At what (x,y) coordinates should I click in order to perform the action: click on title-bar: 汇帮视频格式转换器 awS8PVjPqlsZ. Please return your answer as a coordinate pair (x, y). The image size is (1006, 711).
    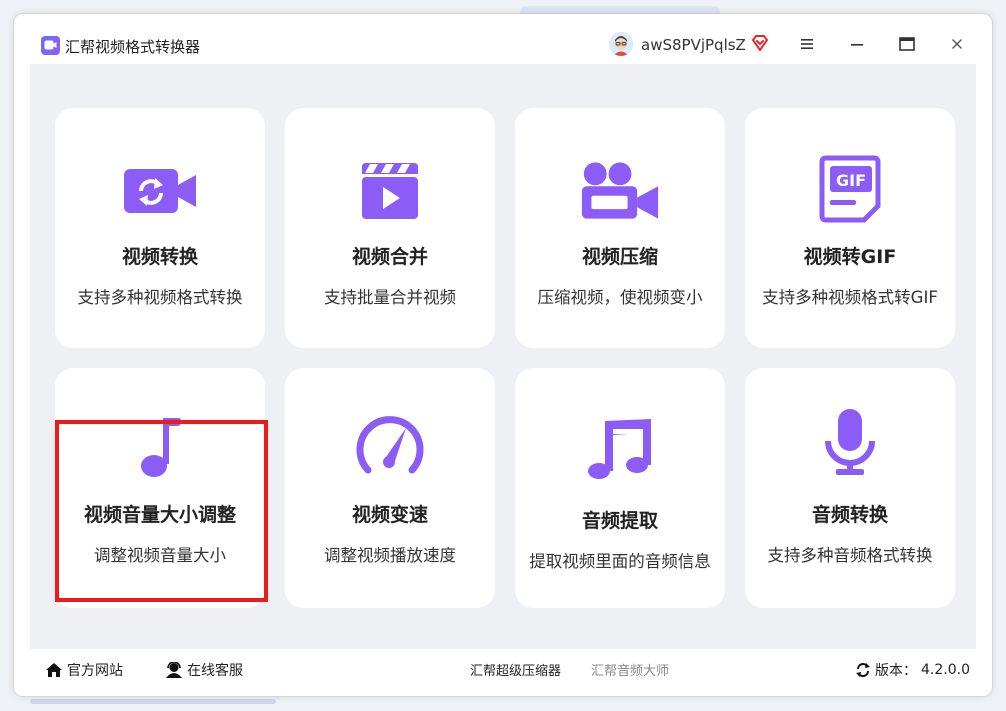
    Looking at the image, I should click on (503, 39).